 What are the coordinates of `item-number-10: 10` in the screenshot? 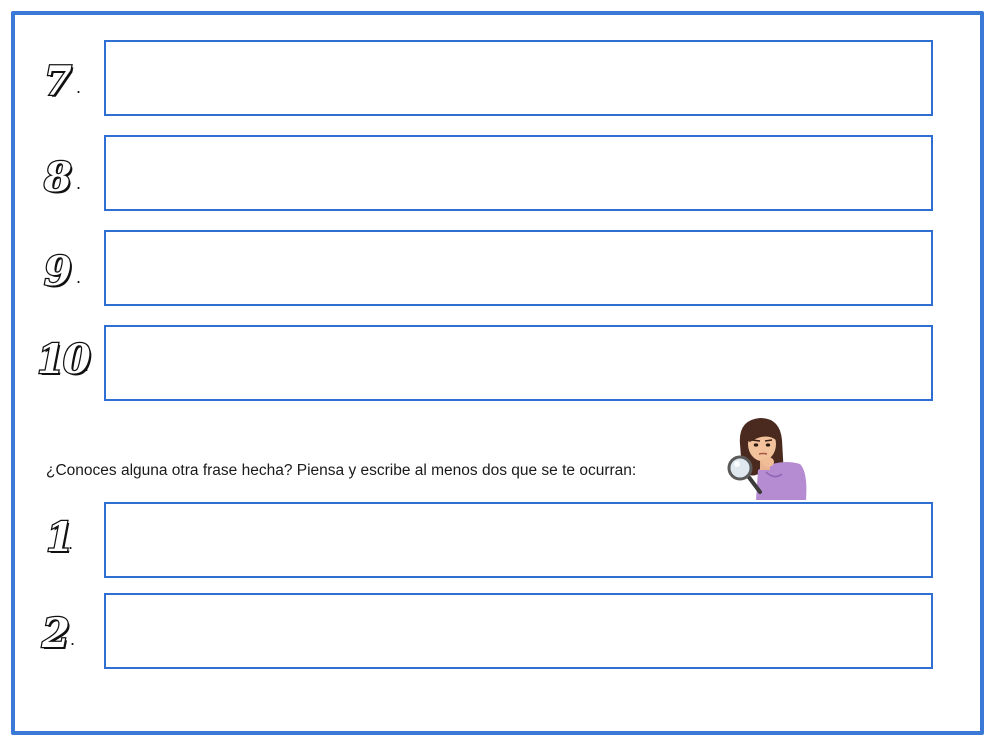 It's located at (64, 359).